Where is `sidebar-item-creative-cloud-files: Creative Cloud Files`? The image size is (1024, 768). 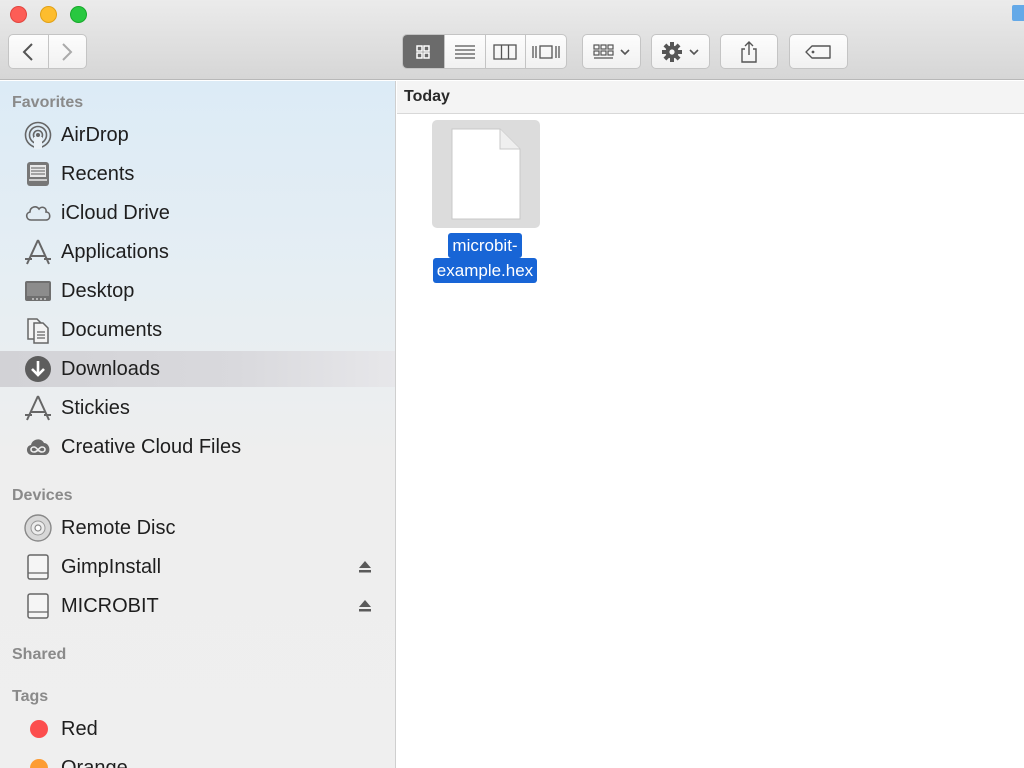
sidebar-item-creative-cloud-files: Creative Cloud Files is located at coordinates (197, 447).